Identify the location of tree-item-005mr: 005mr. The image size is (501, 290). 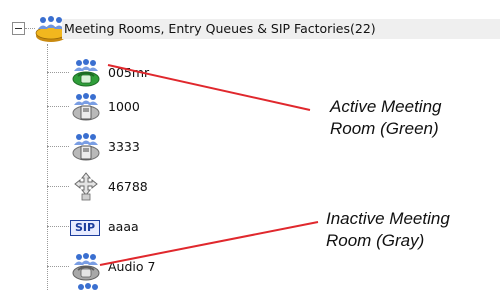
(145, 73).